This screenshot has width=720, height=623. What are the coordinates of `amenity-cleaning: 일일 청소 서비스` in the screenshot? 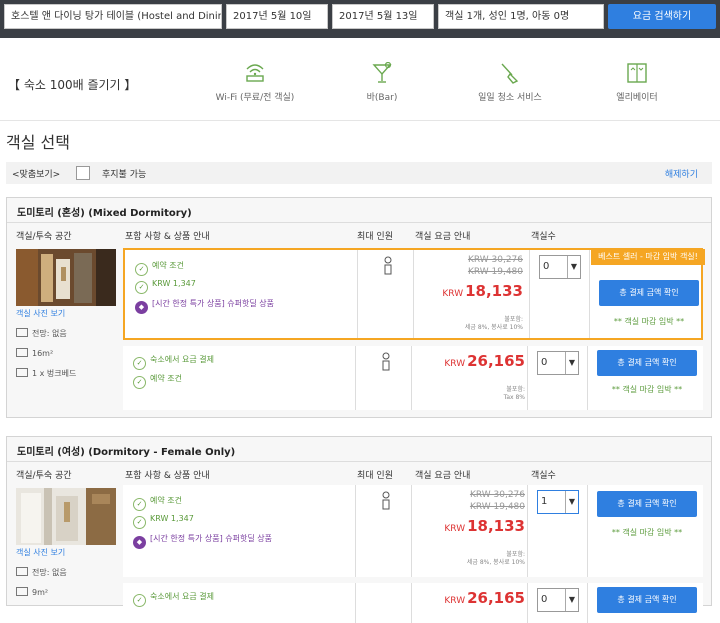 It's located at (510, 82).